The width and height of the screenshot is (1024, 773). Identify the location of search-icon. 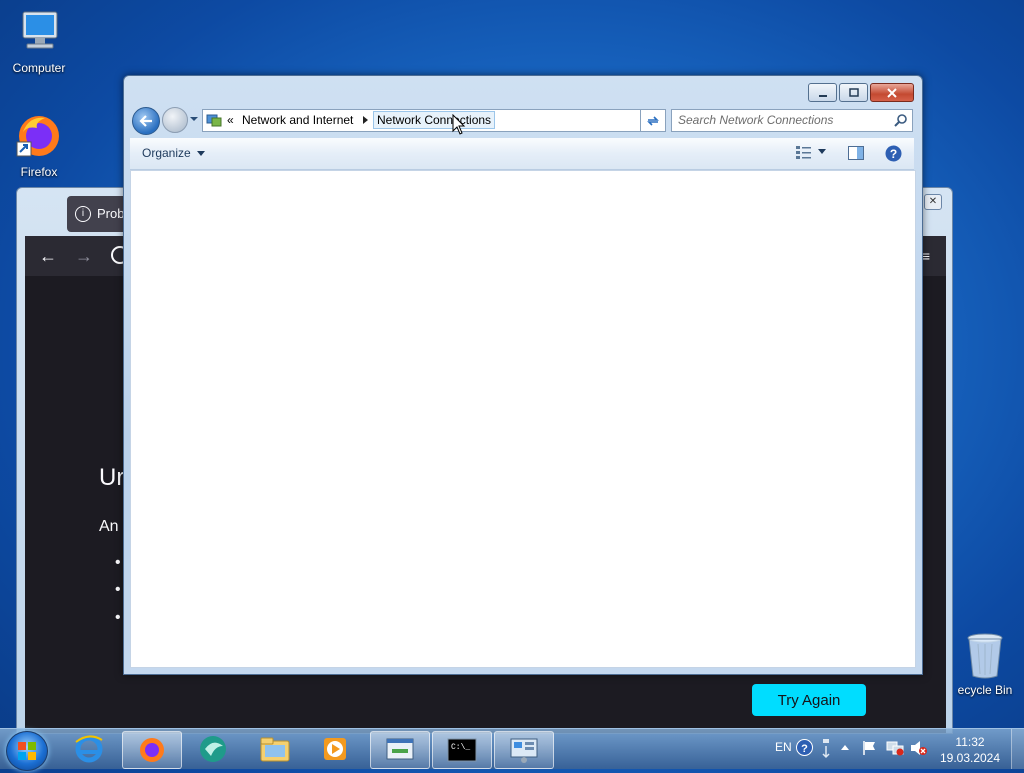
(901, 120).